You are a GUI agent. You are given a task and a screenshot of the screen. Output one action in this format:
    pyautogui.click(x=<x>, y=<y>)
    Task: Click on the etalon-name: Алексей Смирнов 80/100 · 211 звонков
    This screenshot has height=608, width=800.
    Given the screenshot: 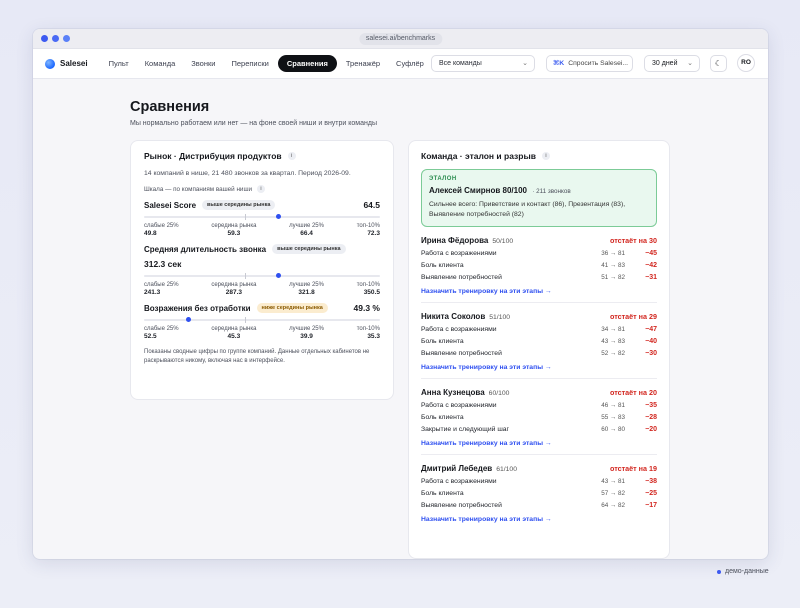 What is the action you would take?
    pyautogui.click(x=539, y=190)
    